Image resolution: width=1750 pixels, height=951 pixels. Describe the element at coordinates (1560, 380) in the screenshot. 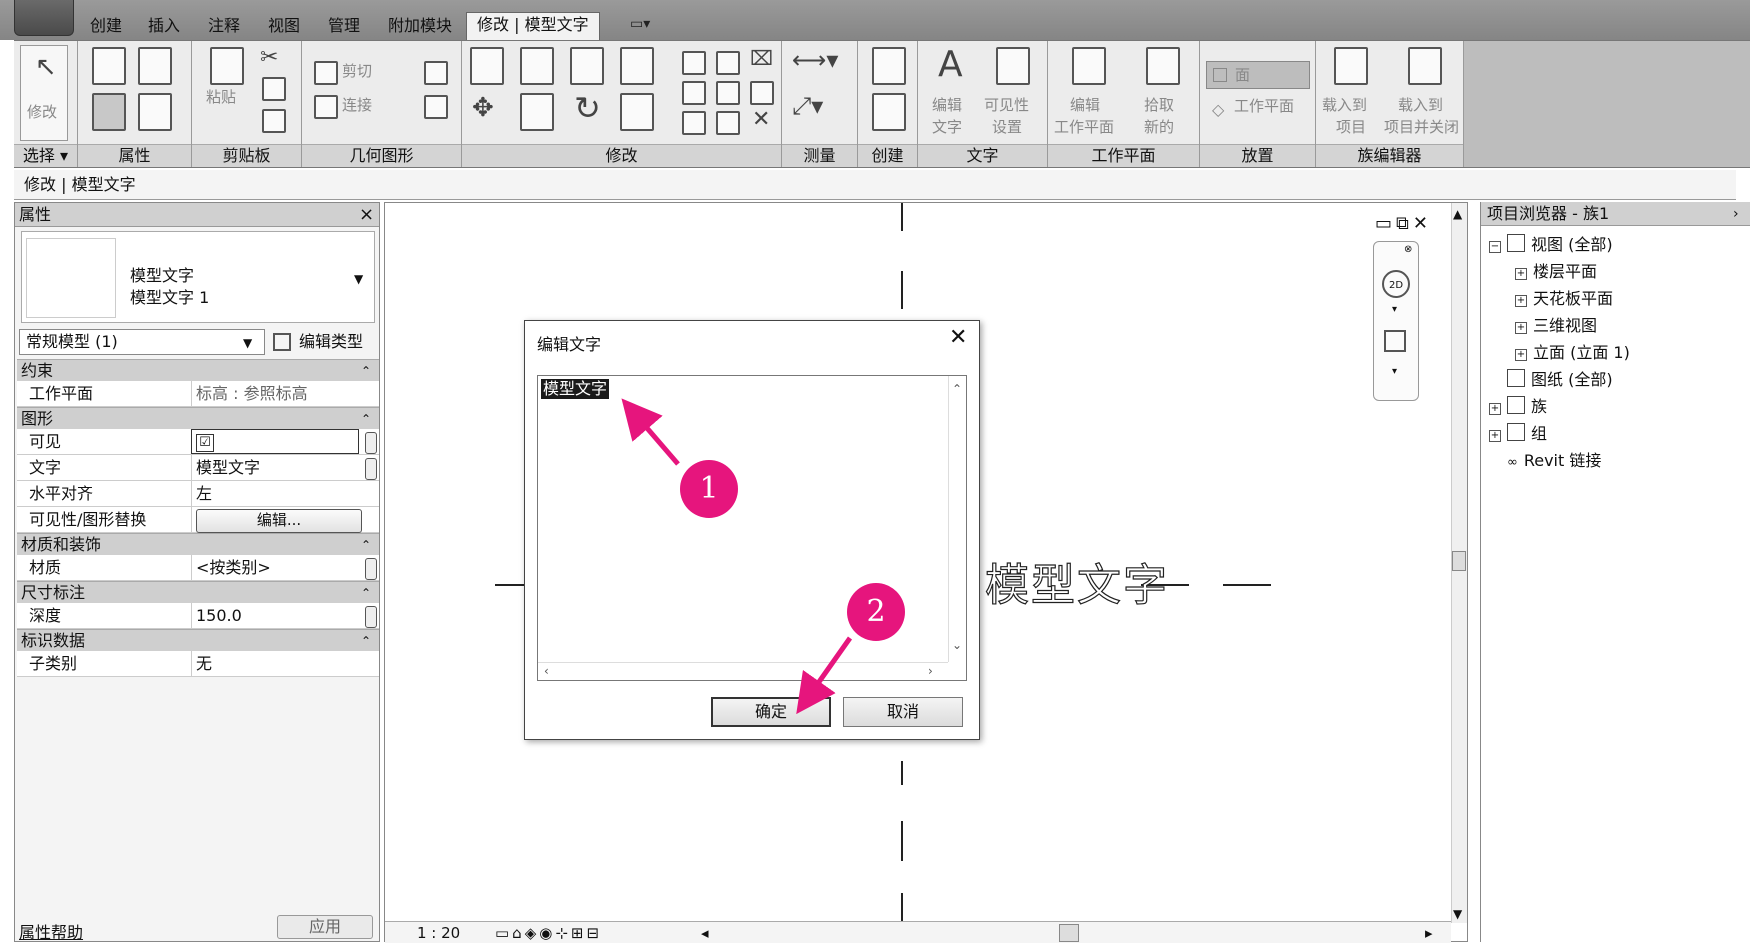

I see `tree-item-sheets: 图纸 (全部)` at that location.